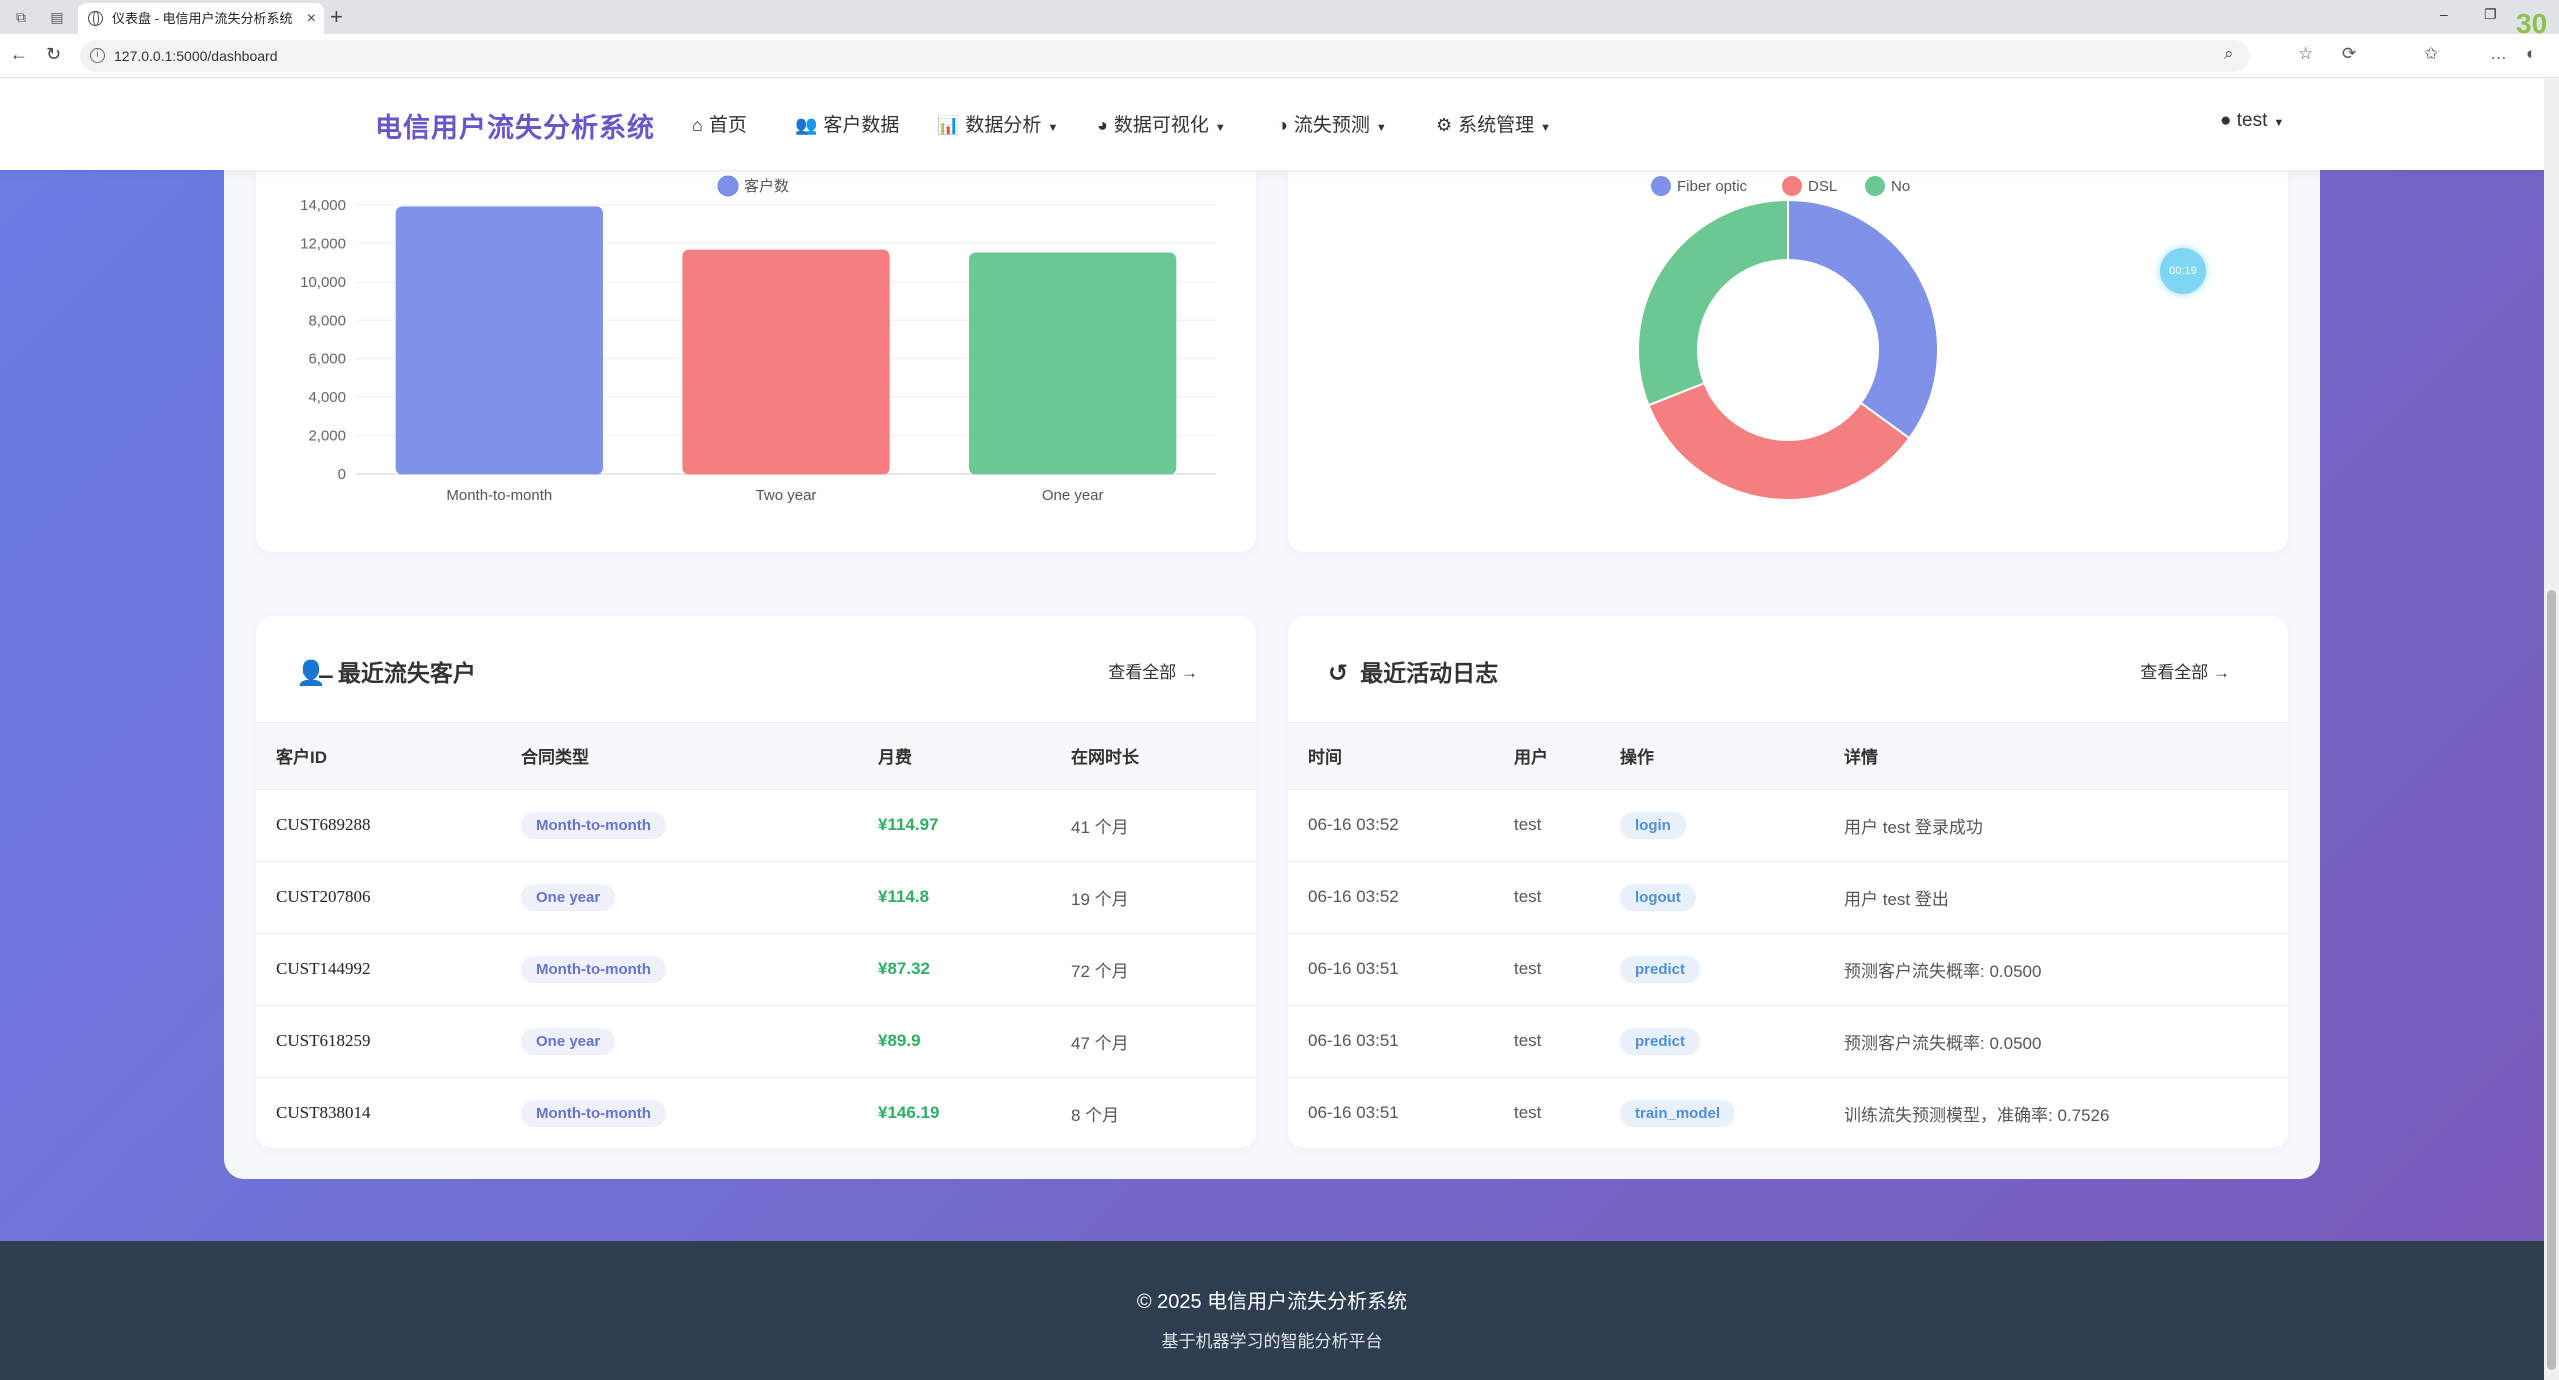 This screenshot has height=1380, width=2559. What do you see at coordinates (1658, 897) in the screenshot?
I see `action-badge: logout` at bounding box center [1658, 897].